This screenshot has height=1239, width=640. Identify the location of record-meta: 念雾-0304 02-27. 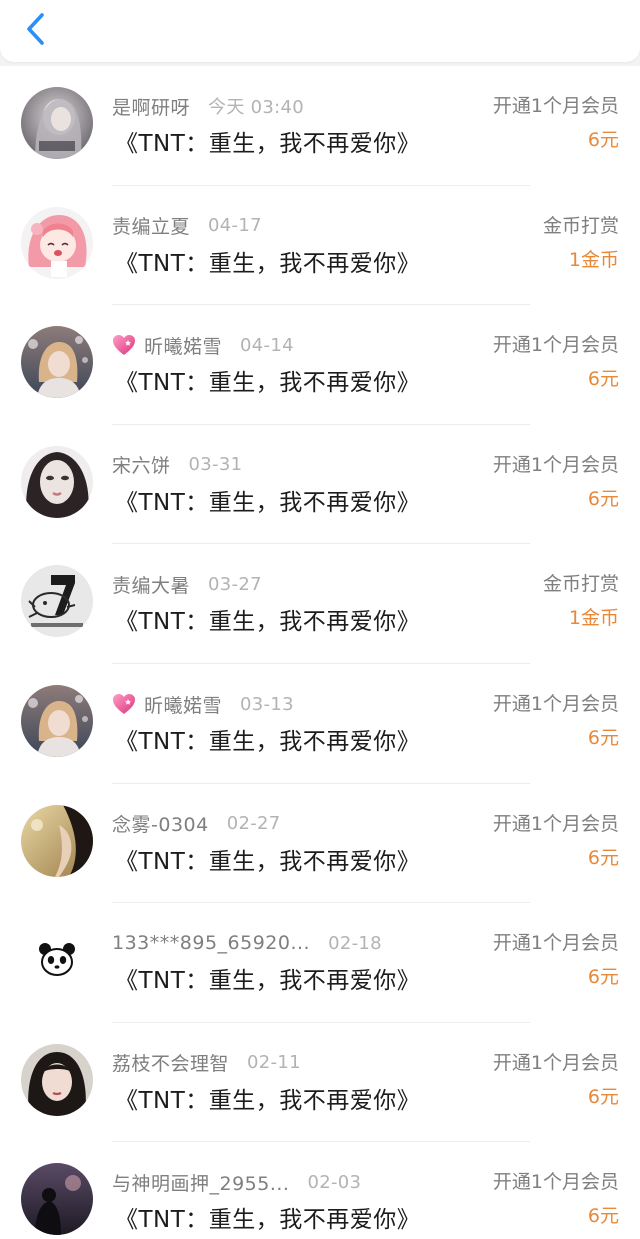
(196, 824).